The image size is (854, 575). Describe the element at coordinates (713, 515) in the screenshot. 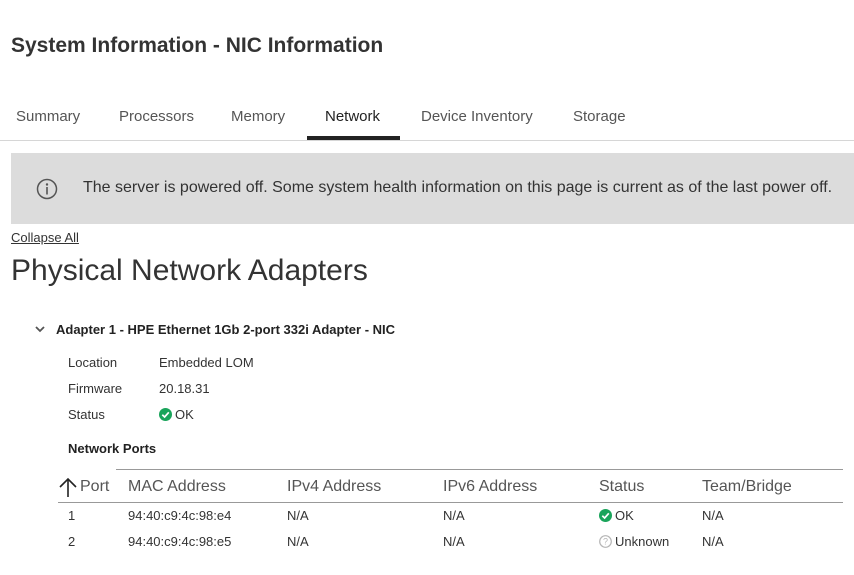

I see `row-1-team-bridge: N/A` at that location.